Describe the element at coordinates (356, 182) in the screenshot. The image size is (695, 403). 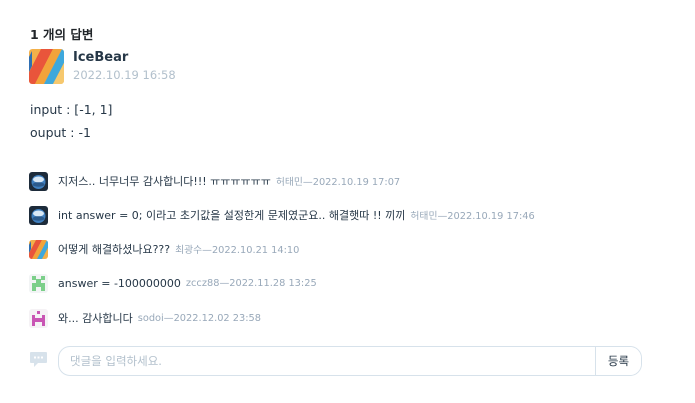
I see `comment-date: 2022.10.19 17:07` at that location.